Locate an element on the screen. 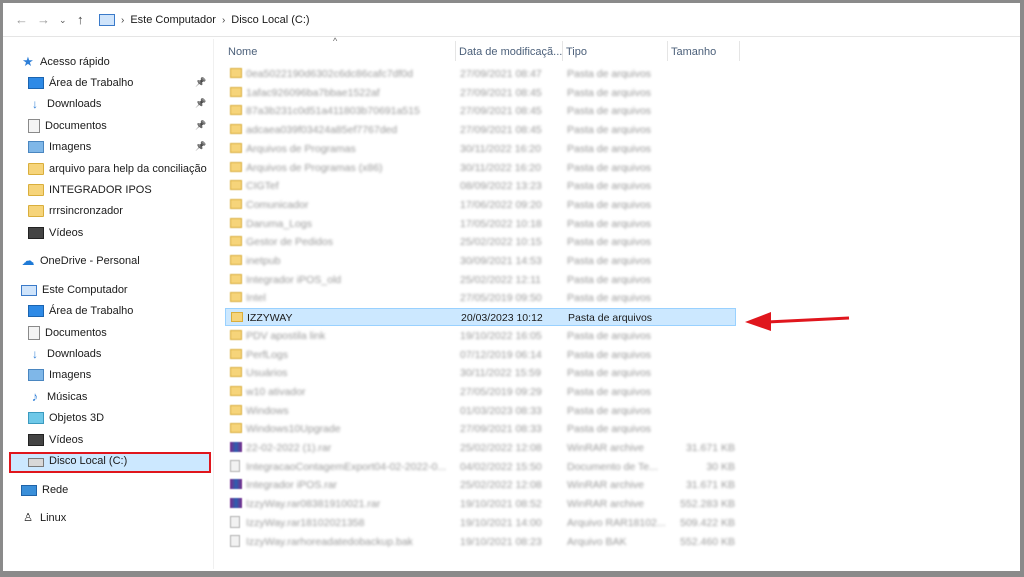 Image resolution: width=1024 pixels, height=577 pixels. file-date: 19/10/2022 16:05 is located at coordinates (501, 335).